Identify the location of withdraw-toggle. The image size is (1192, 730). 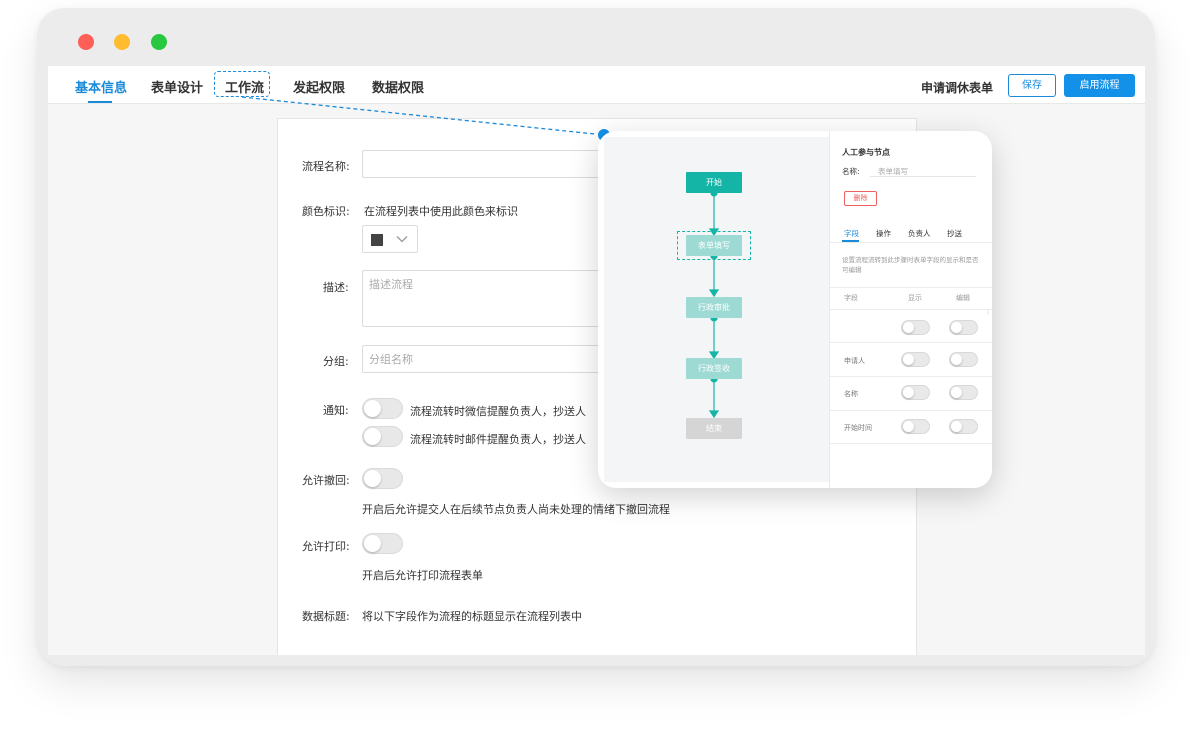
(382, 478).